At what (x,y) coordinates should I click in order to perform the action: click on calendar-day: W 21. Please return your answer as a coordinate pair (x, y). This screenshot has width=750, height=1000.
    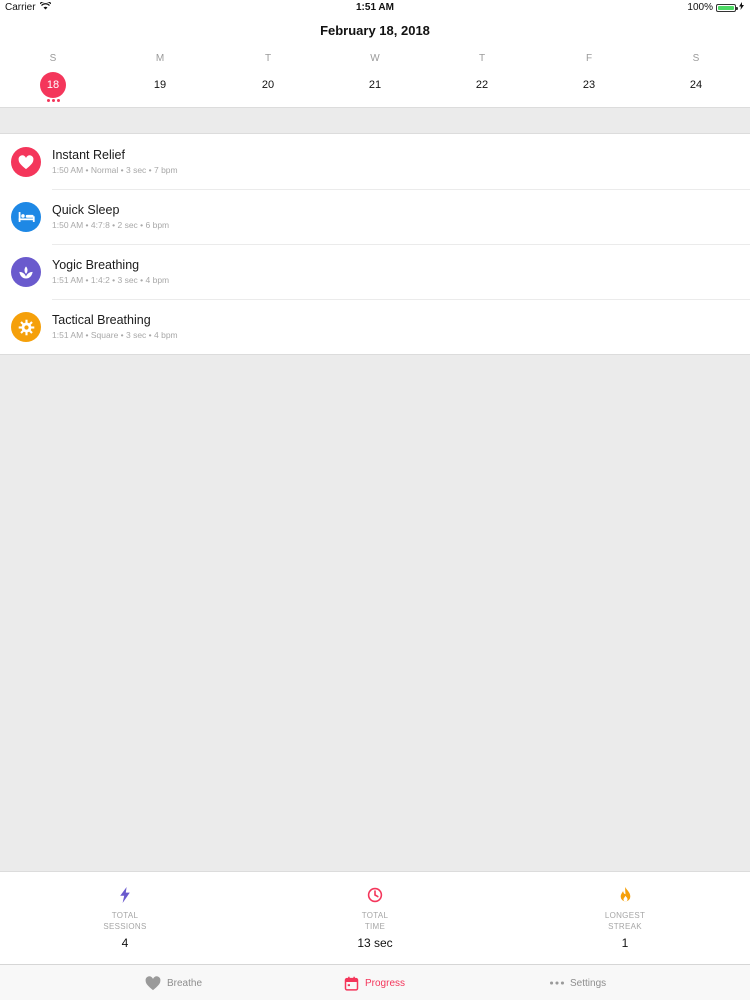
    Looking at the image, I should click on (375, 78).